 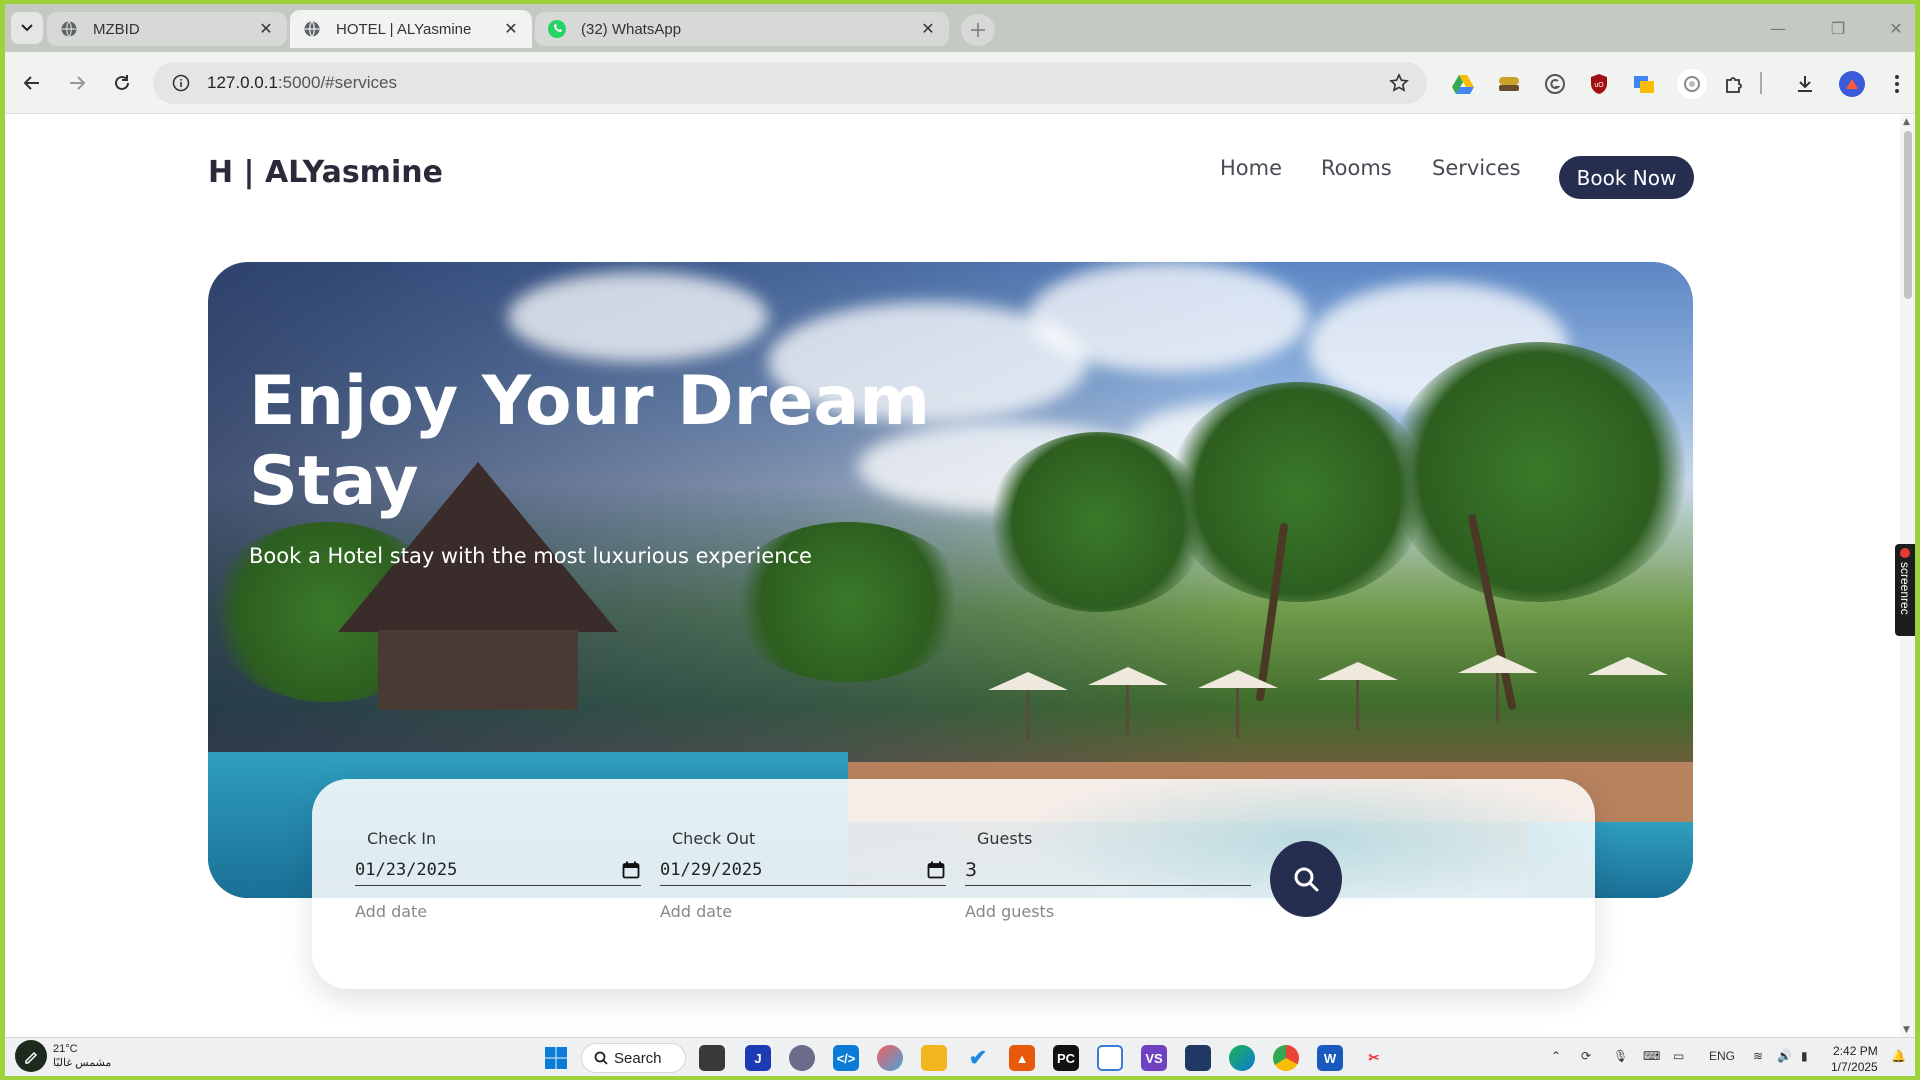 I want to click on back-button, so click(x=32, y=83).